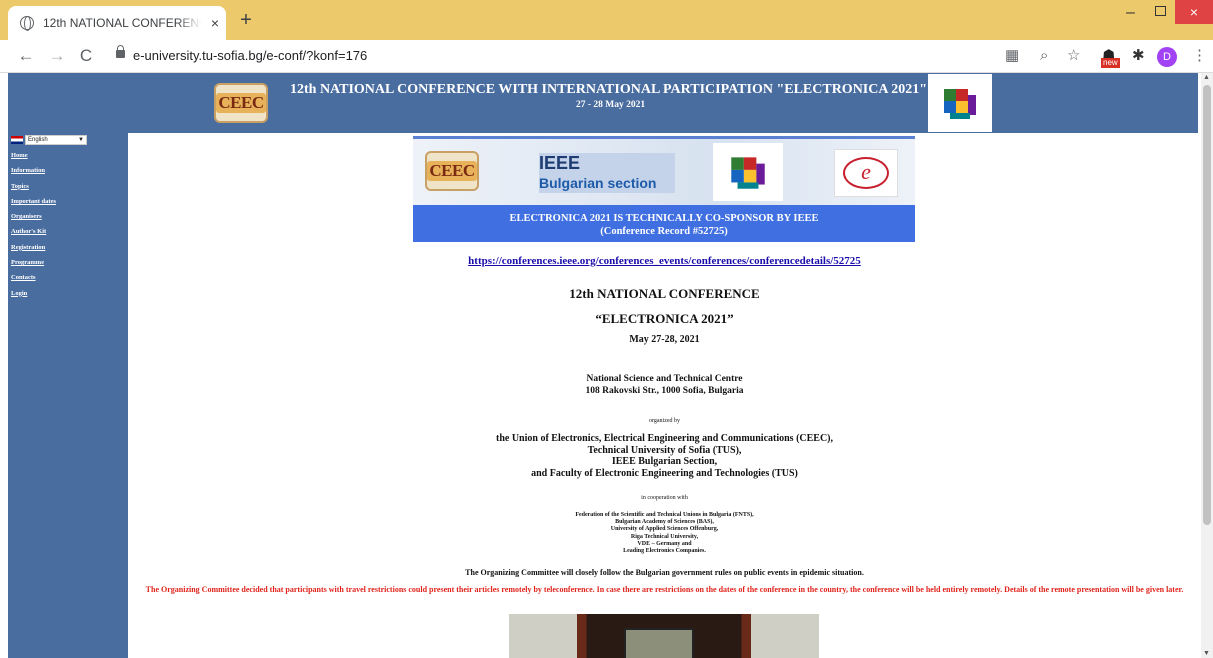 The image size is (1213, 658). Describe the element at coordinates (664, 461) in the screenshot. I see `organizer-item: IEEE Bulgarian Section,` at that location.